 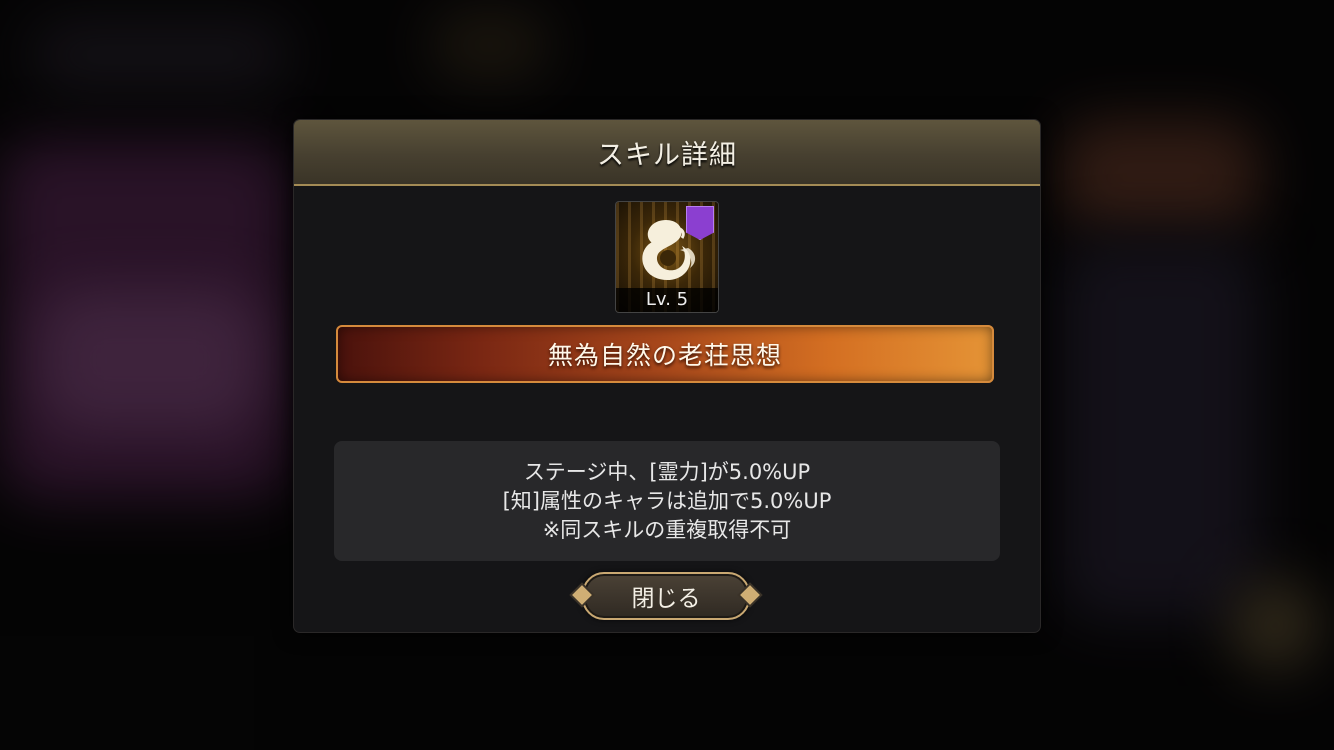 I want to click on skill-name: 無為自然の老荘思想, so click(x=664, y=355).